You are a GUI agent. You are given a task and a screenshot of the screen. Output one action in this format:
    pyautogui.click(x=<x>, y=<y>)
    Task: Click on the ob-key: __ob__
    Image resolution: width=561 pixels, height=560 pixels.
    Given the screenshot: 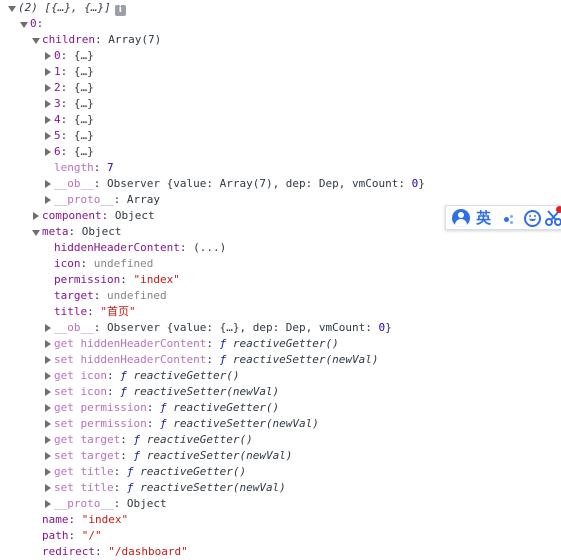 What is the action you would take?
    pyautogui.click(x=74, y=327)
    